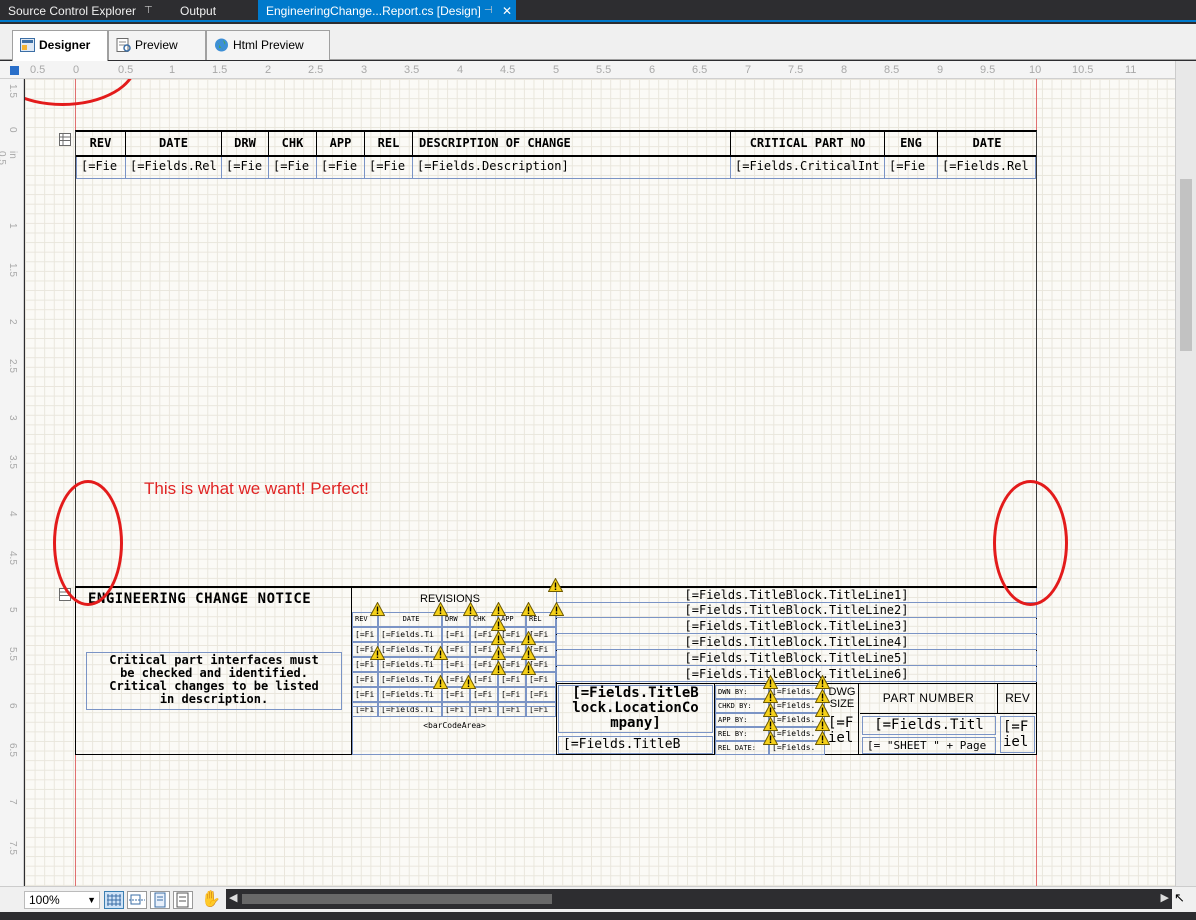  I want to click on column-header-rev: REV, so click(101, 144).